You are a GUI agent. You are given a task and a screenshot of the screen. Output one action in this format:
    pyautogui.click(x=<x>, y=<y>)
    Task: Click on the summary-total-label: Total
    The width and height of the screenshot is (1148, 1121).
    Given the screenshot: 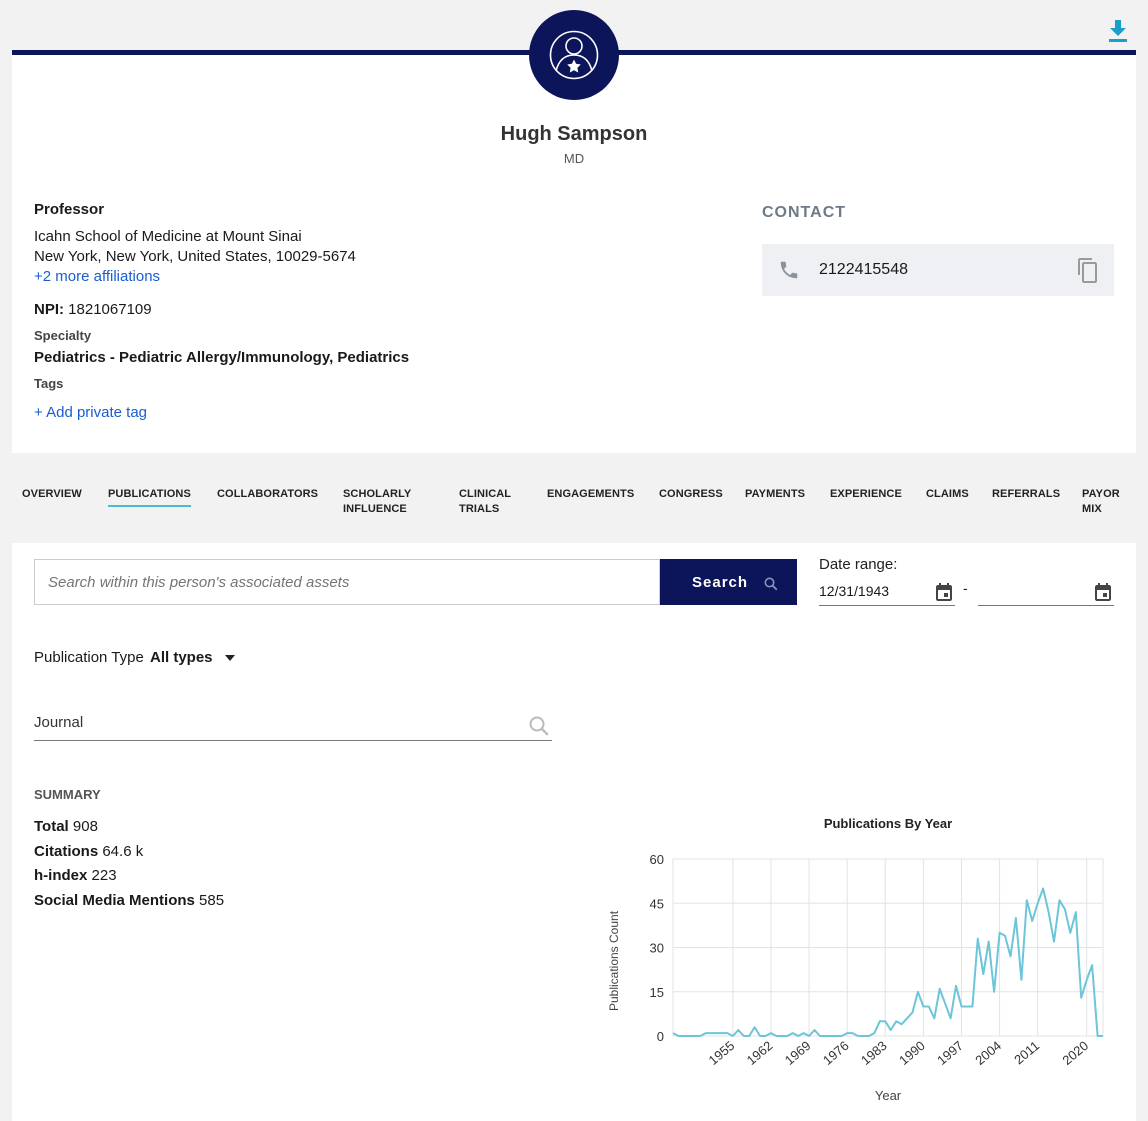 What is the action you would take?
    pyautogui.click(x=51, y=826)
    